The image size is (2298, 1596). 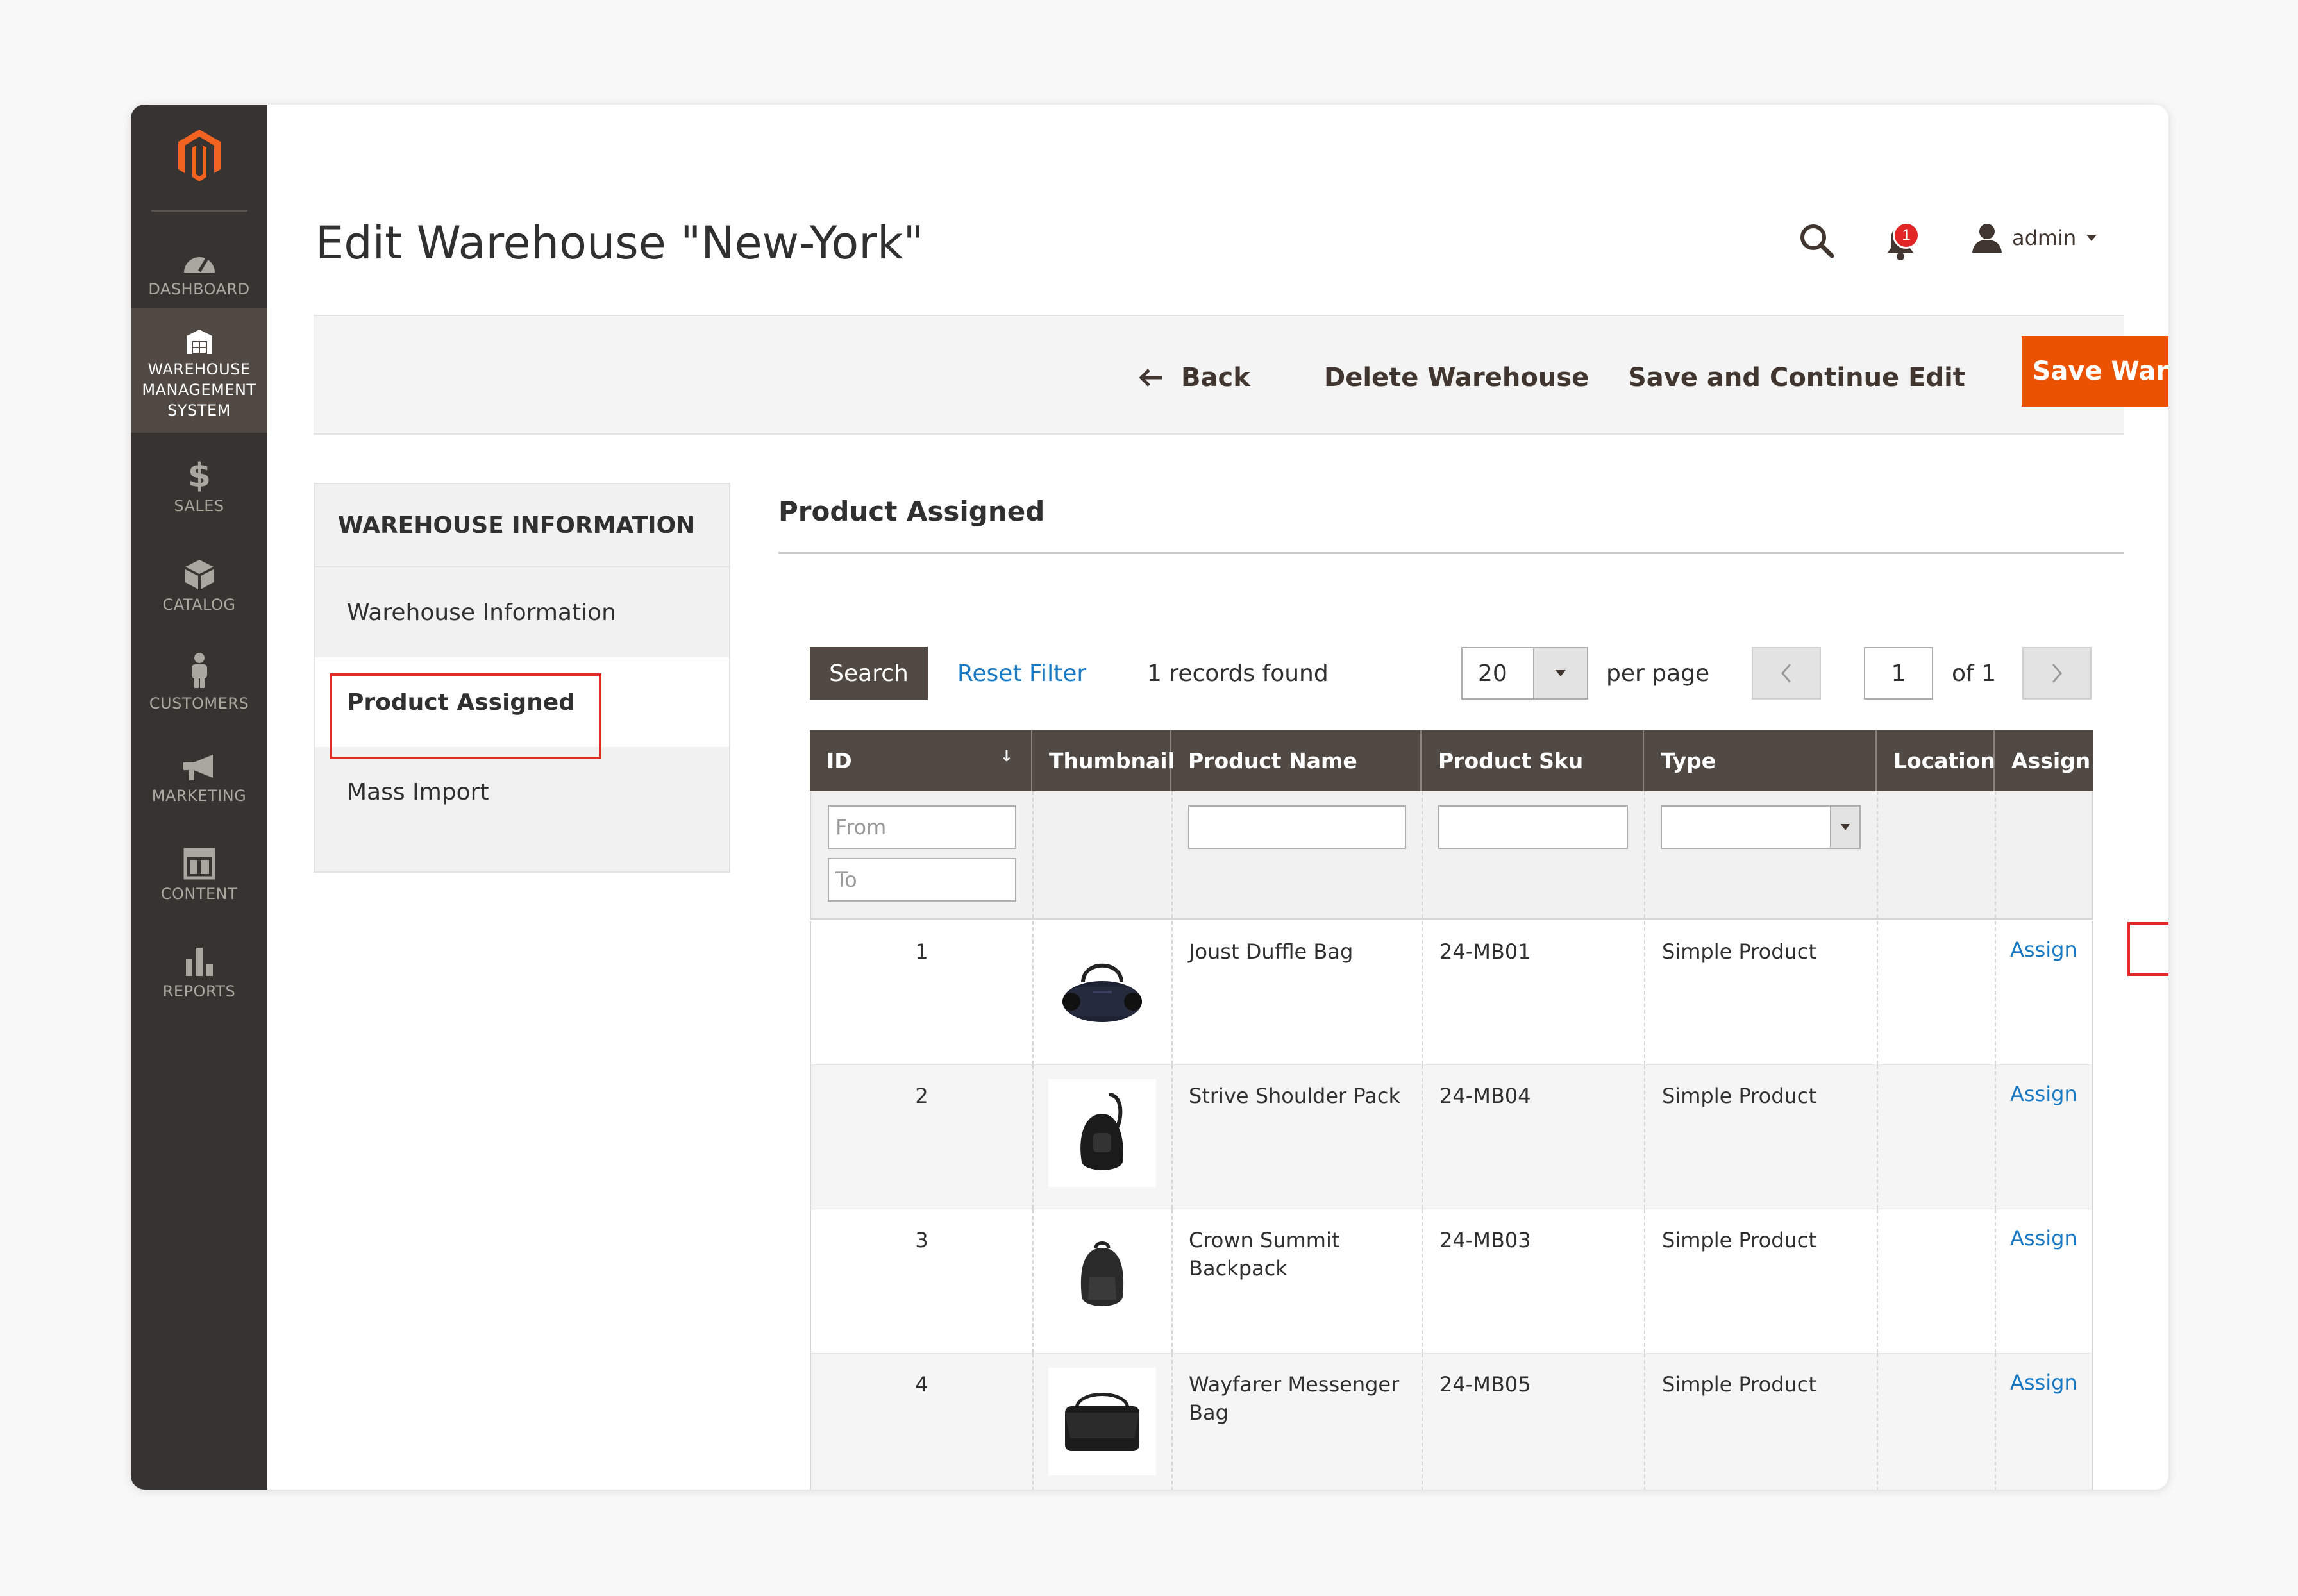 I want to click on dollar-icon: $, so click(x=198, y=474).